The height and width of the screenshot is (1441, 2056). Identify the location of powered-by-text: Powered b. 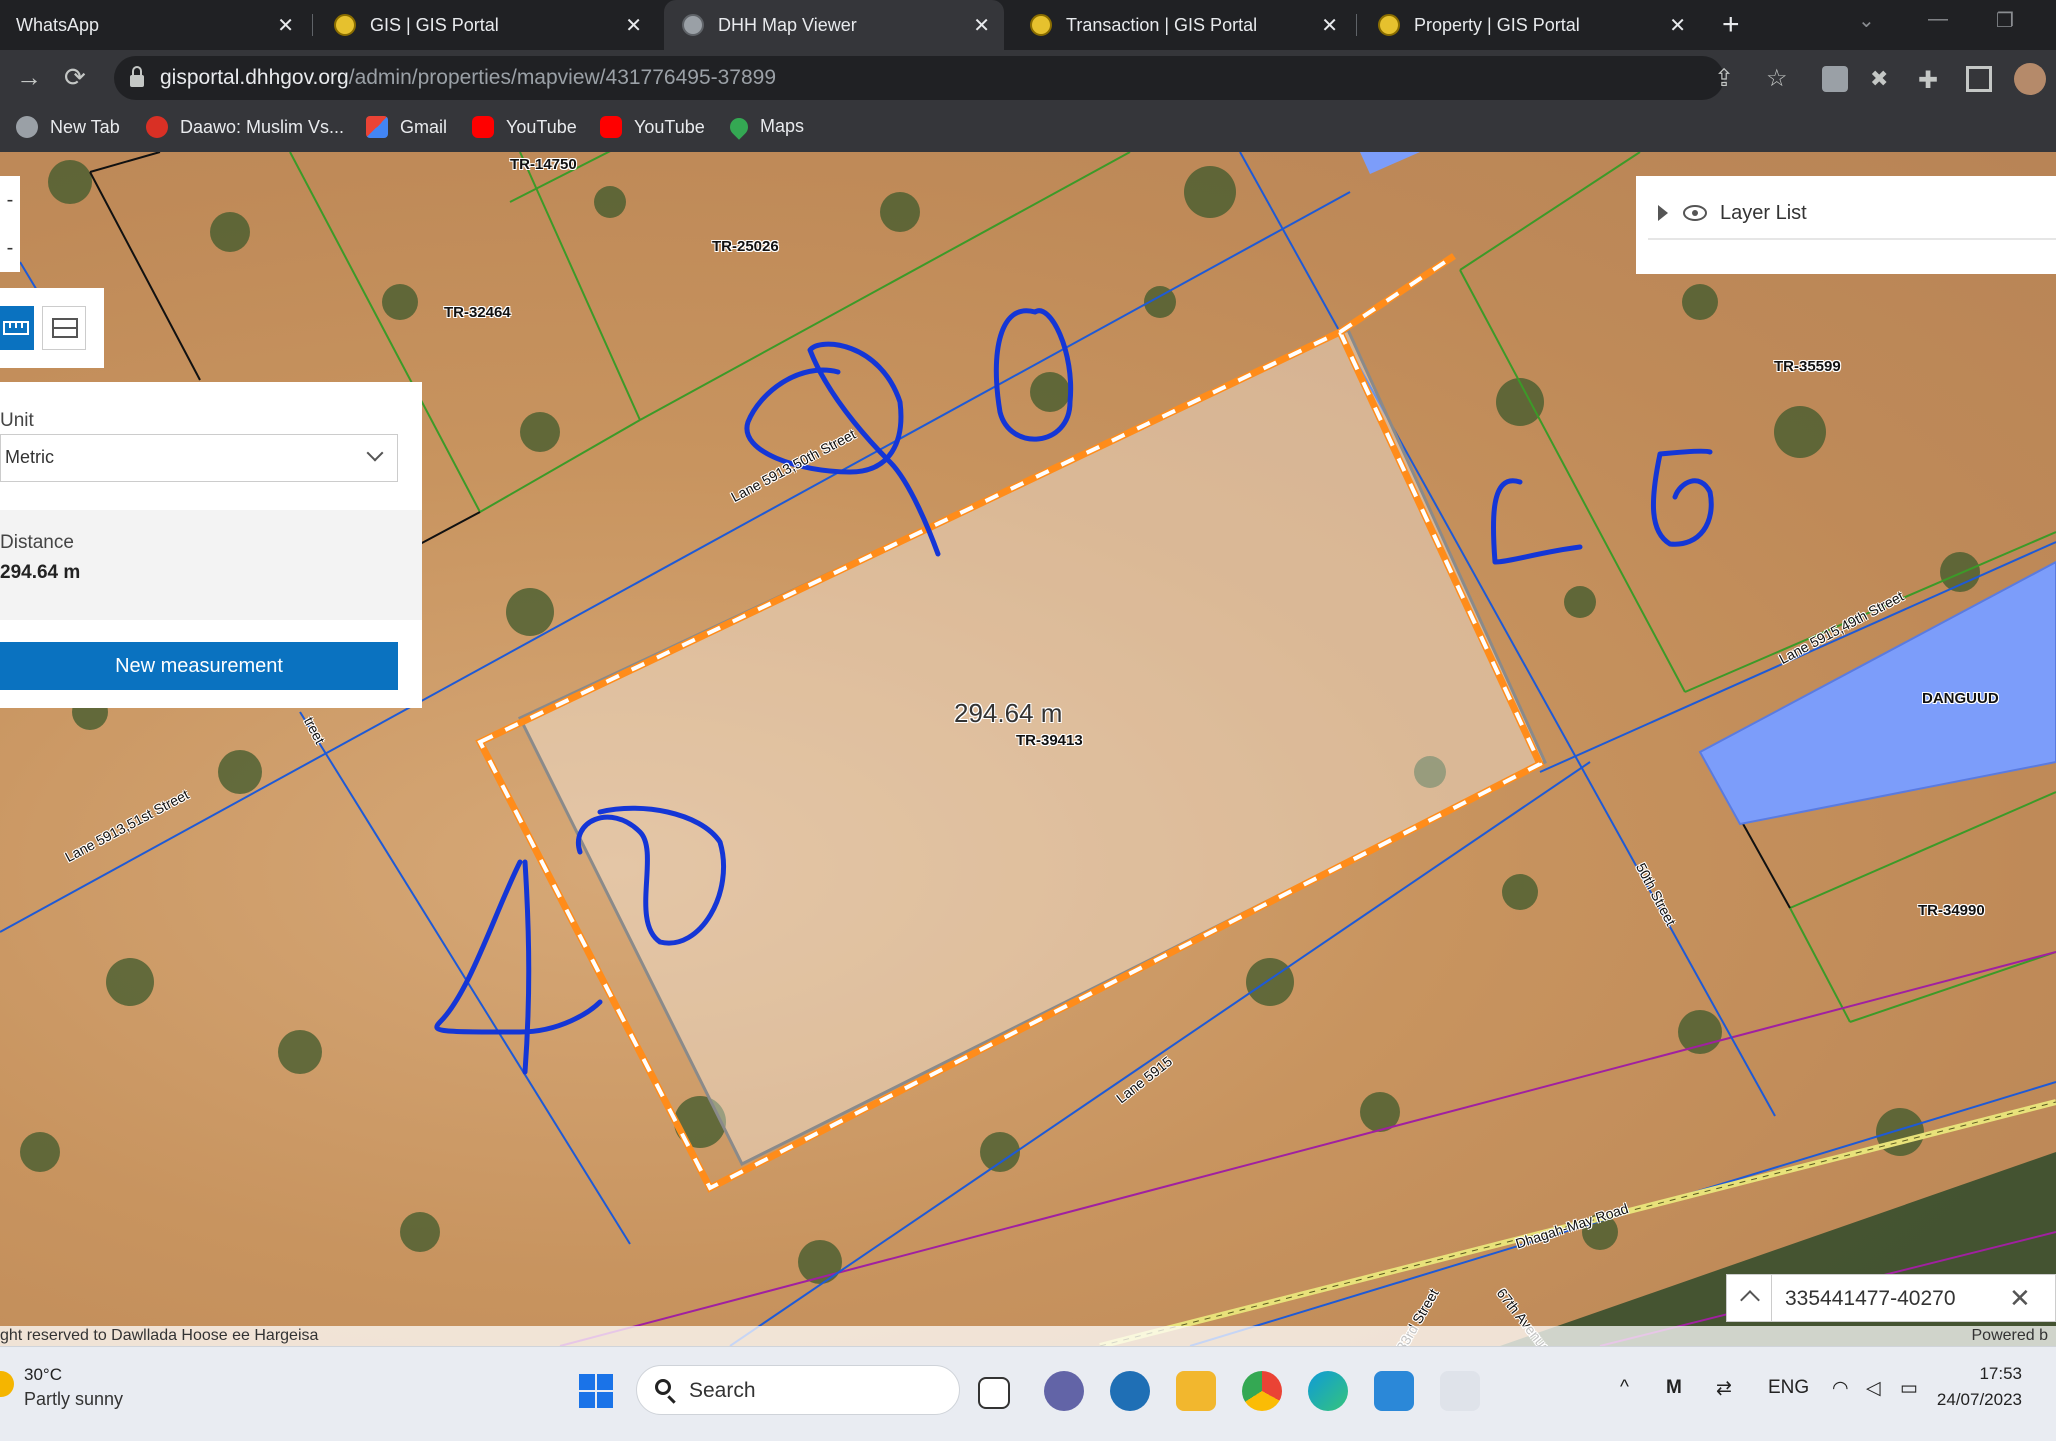
(2010, 1336).